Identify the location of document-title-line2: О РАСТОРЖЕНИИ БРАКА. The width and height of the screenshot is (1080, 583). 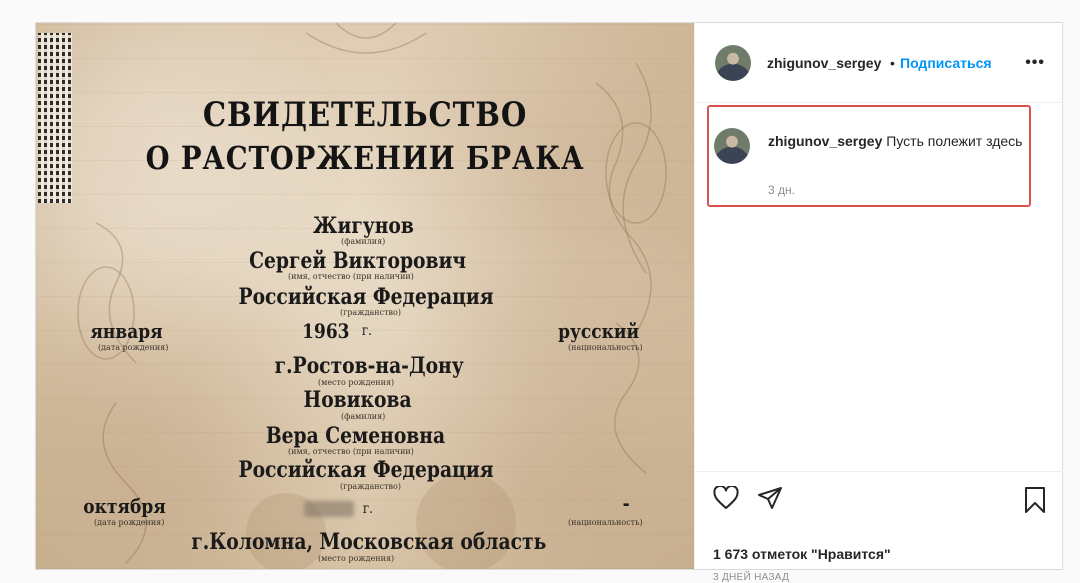
(365, 158).